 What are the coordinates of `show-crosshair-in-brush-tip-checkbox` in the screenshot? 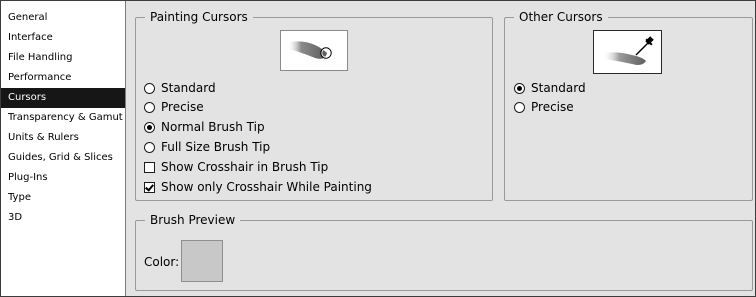 It's located at (149, 167).